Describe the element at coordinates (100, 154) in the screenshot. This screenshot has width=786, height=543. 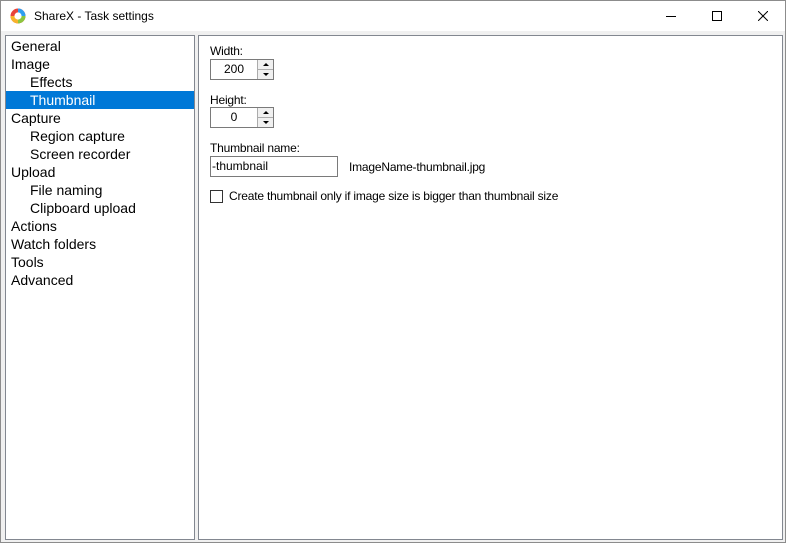
I see `nav-item-screen-recorder: Screen recorder` at that location.